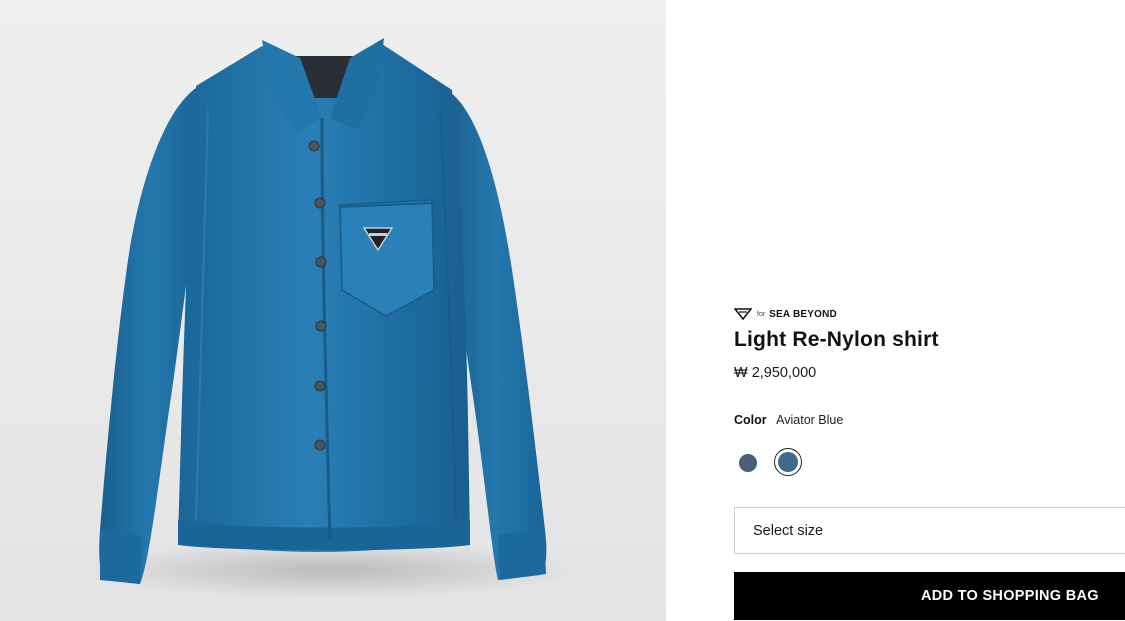  Describe the element at coordinates (761, 314) in the screenshot. I see `collaboration-prefix: for` at that location.